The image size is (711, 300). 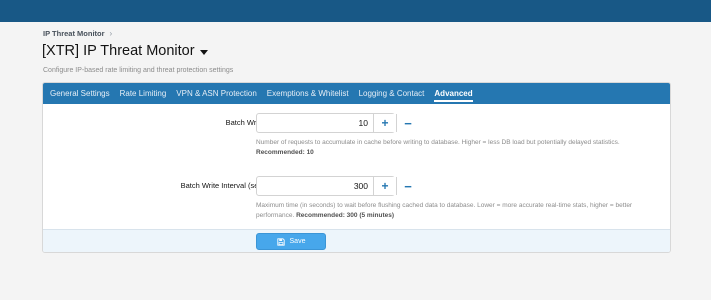 I want to click on page-title: [XTR] IP Threat Monitor, so click(x=125, y=51).